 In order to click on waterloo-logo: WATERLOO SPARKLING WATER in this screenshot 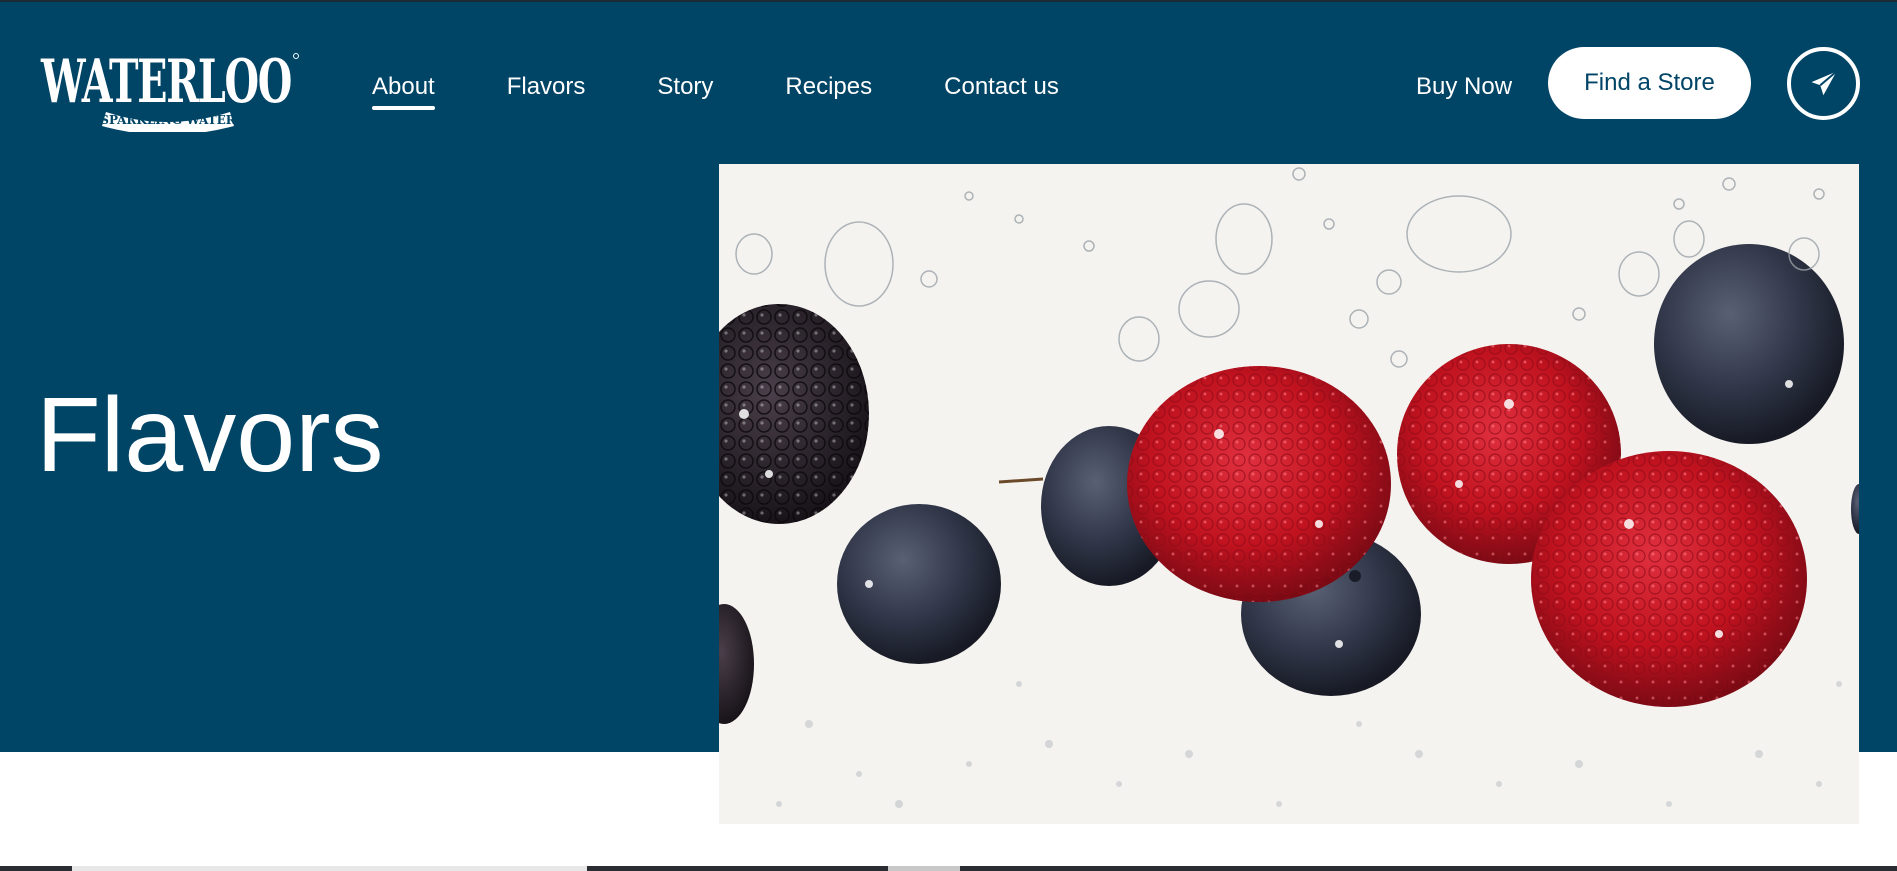, I will do `click(168, 76)`.